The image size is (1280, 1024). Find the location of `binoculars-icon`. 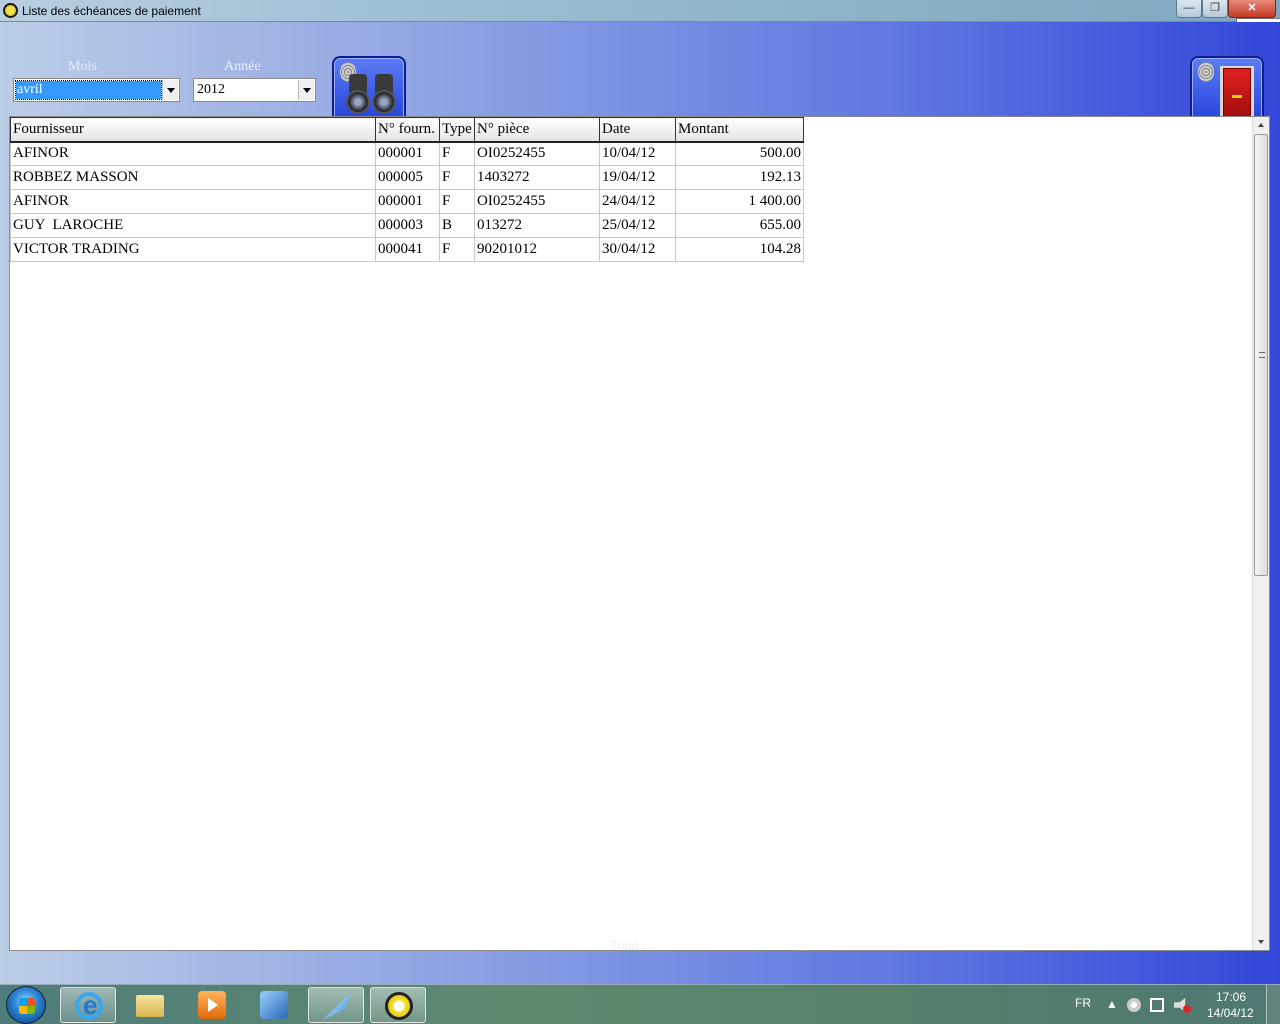

binoculars-icon is located at coordinates (371, 94).